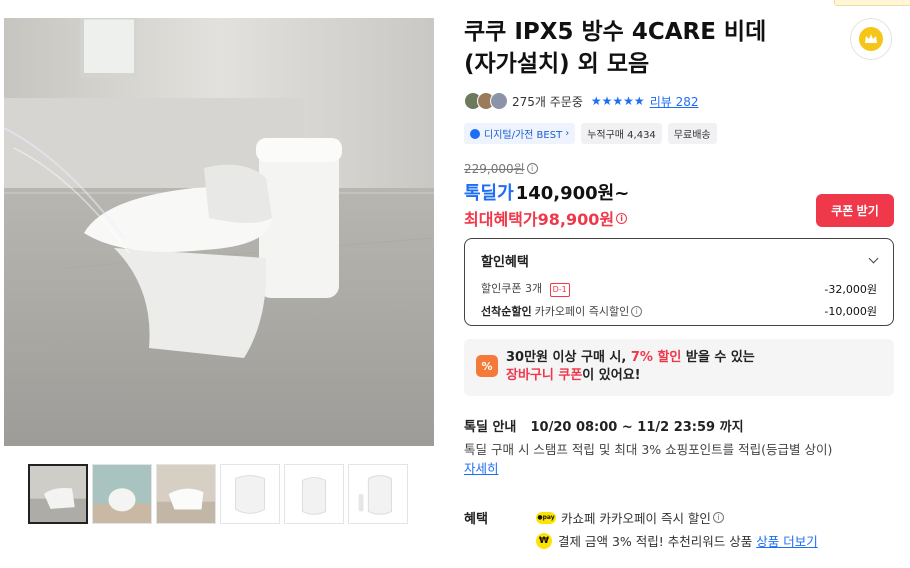  What do you see at coordinates (611, 375) in the screenshot?
I see `promo-text-part: 이 있어요!` at bounding box center [611, 375].